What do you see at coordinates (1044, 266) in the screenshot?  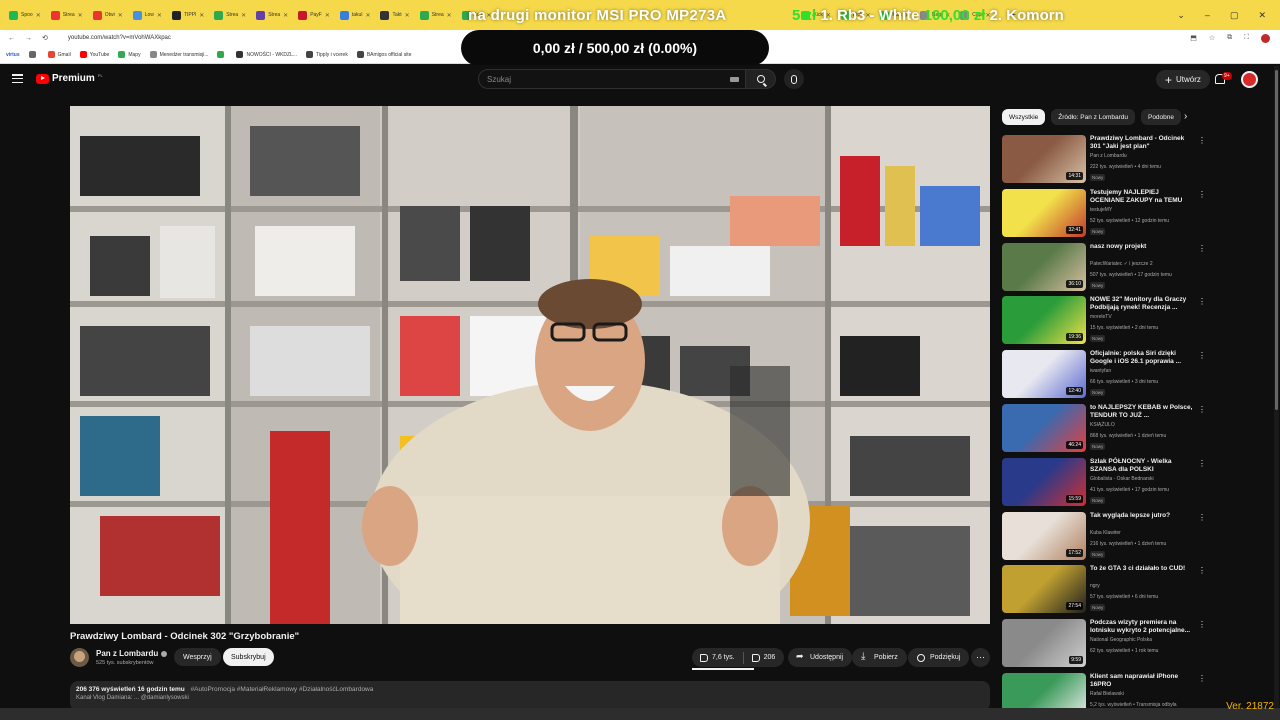 I see `video-thumbnail: 36:10` at bounding box center [1044, 266].